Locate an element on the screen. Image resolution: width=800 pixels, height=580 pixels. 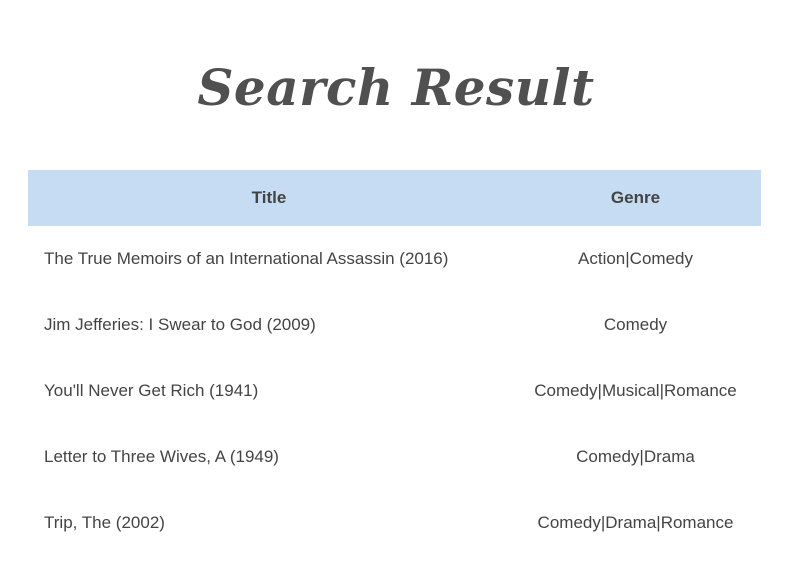
movie-title-cell: Jim Jefferies: I Swear to God (2009) is located at coordinates (180, 324).